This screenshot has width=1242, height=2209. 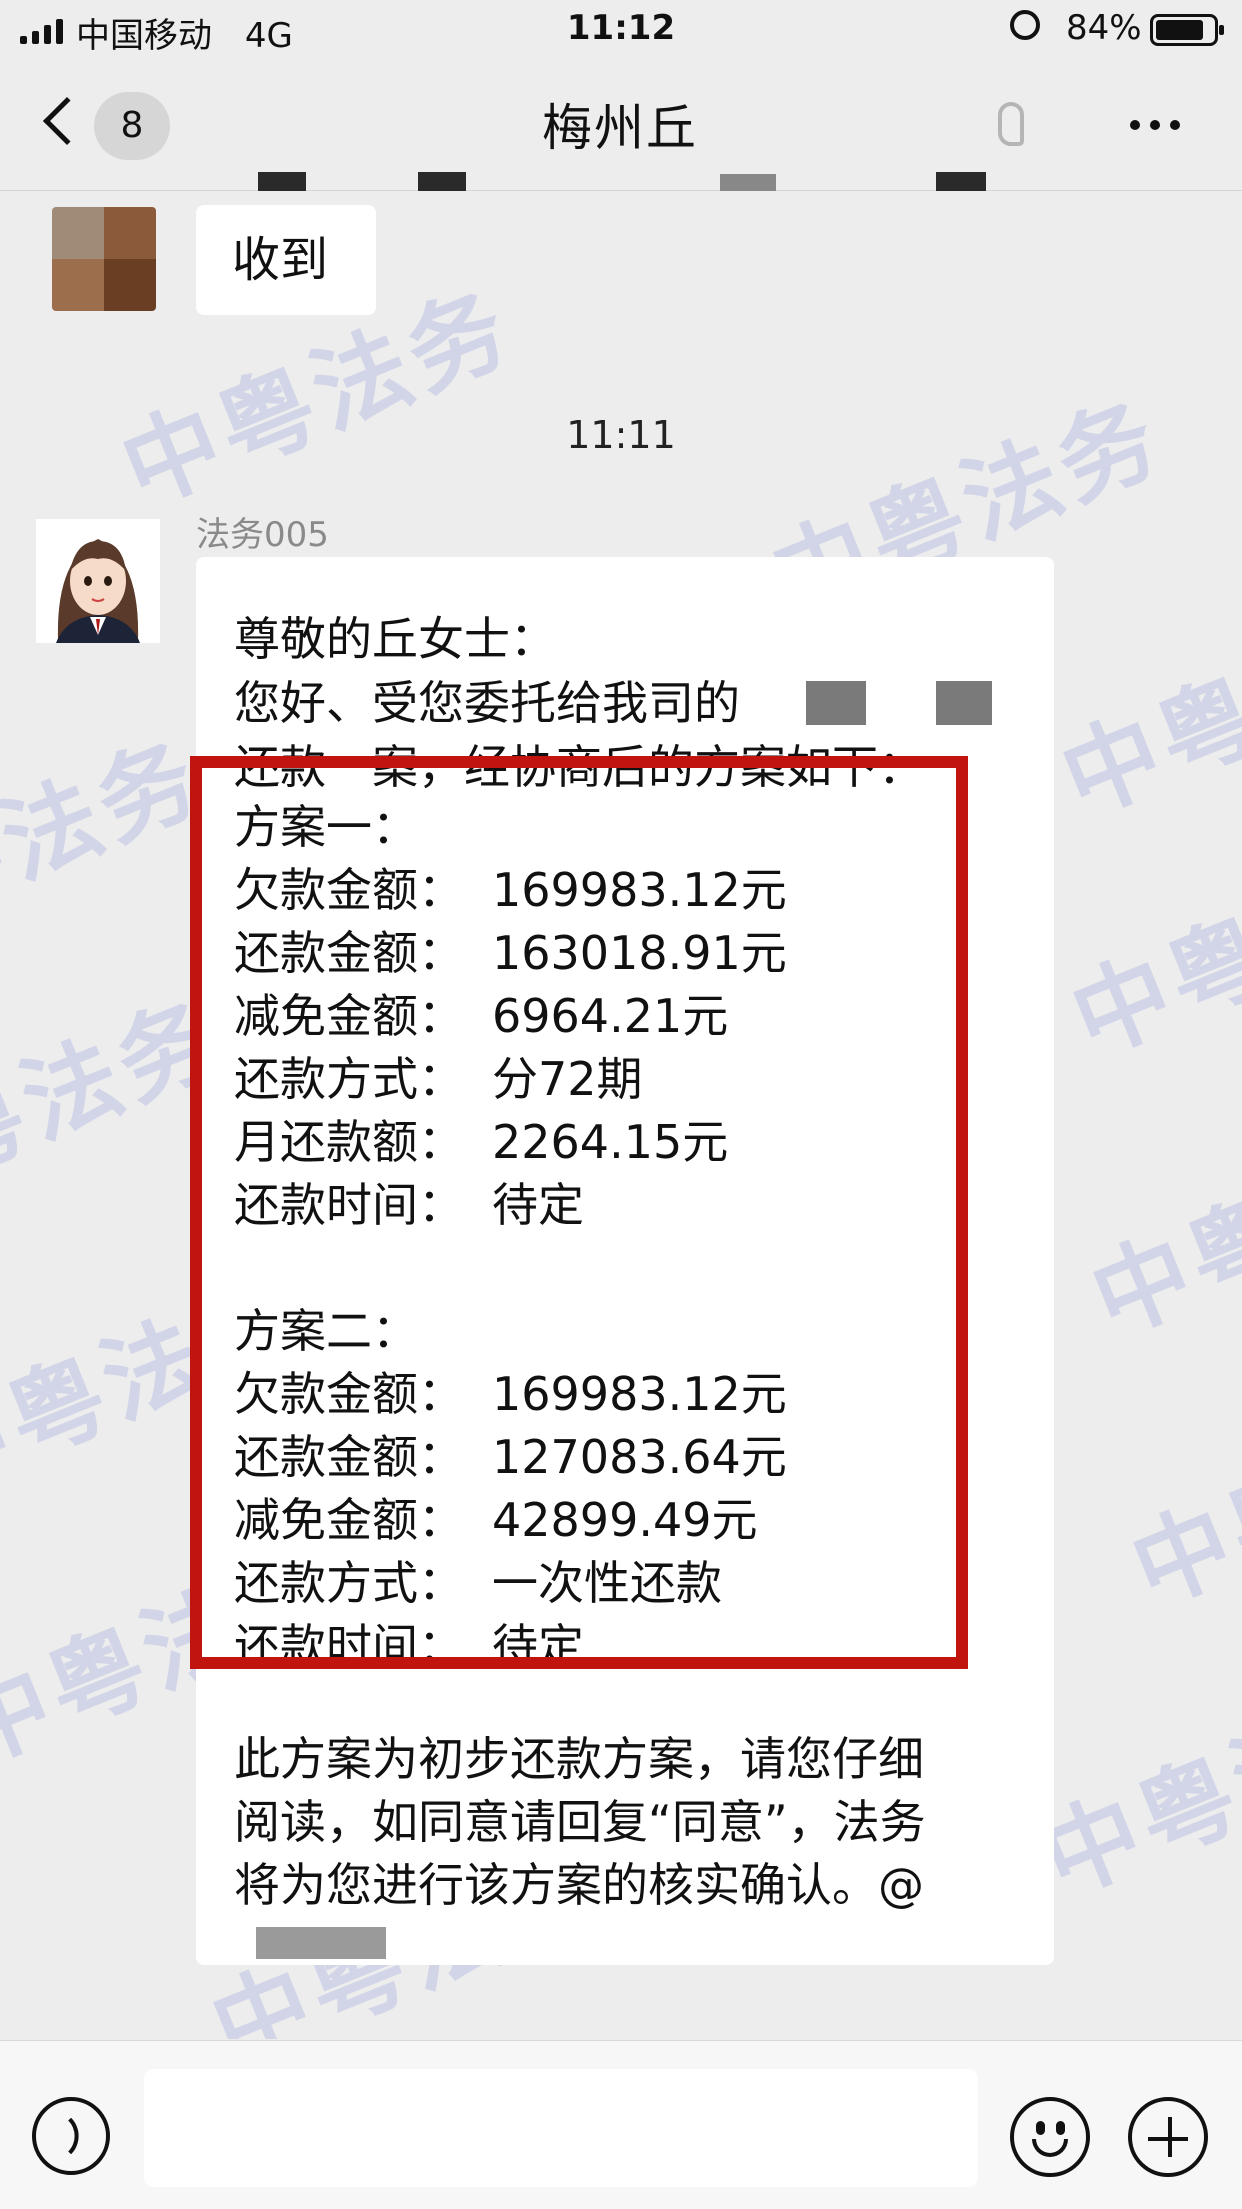 I want to click on input-bar, so click(x=621, y=2124).